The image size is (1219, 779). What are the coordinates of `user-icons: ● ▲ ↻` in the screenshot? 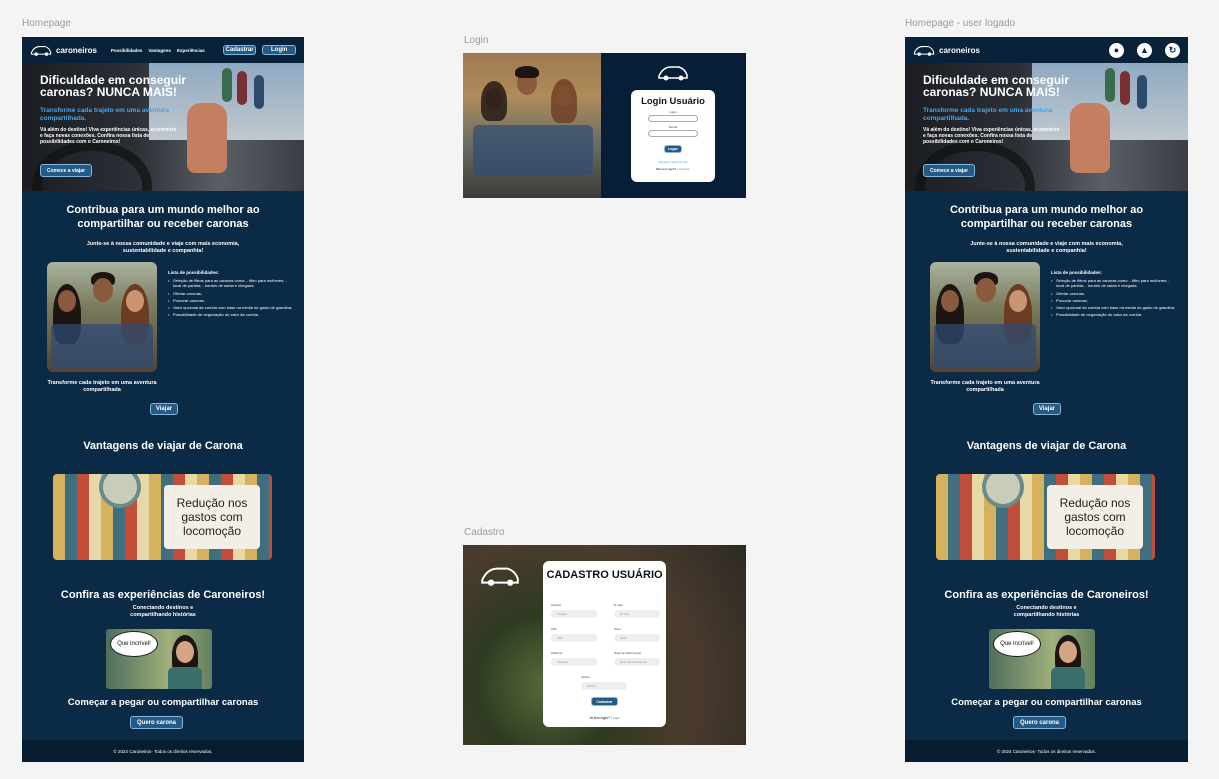 It's located at (1144, 50).